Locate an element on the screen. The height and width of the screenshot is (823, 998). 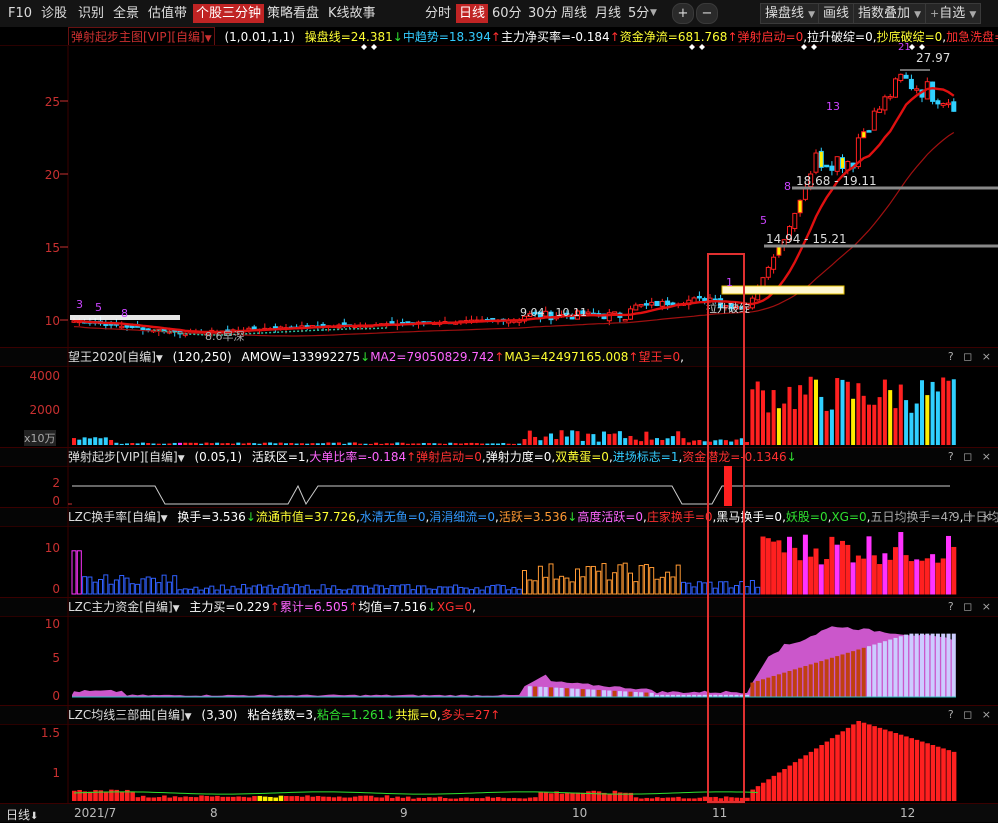
period-switch: 日线⬇ is located at coordinates (22, 814).